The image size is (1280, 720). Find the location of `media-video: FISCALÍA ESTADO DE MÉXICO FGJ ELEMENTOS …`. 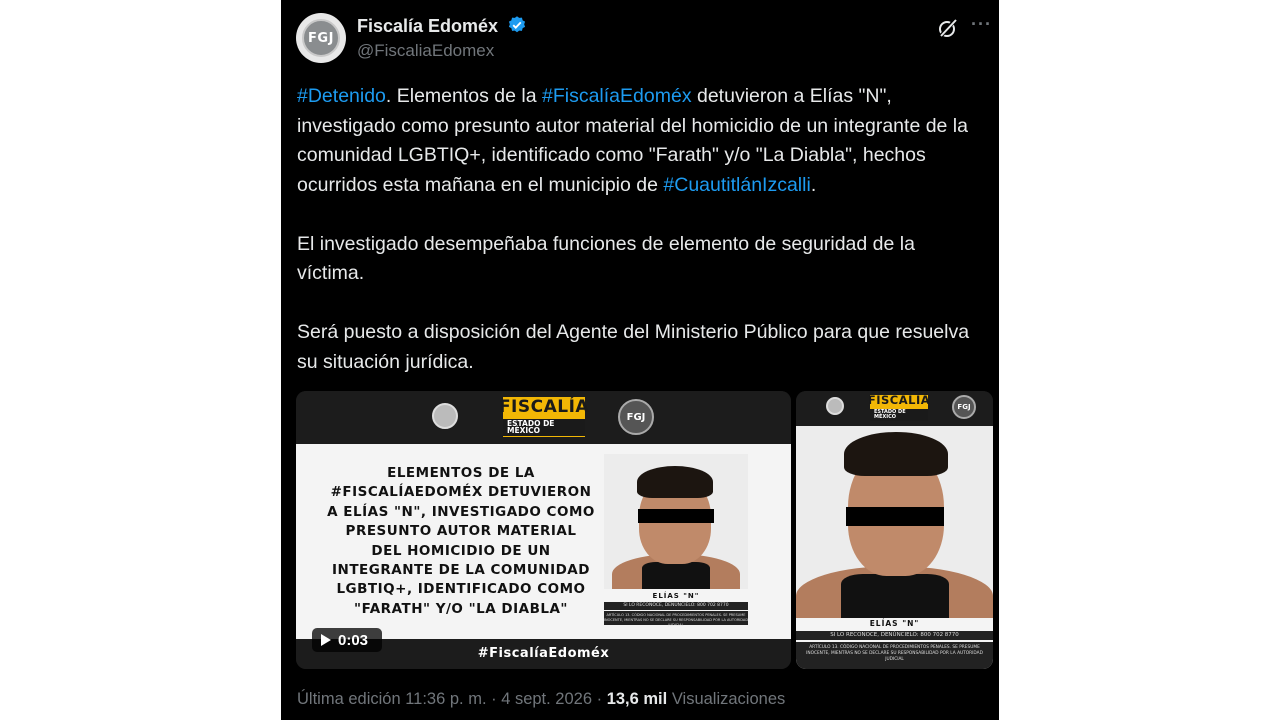

media-video: FISCALÍA ESTADO DE MÉXICO FGJ ELEMENTOS … is located at coordinates (543, 530).